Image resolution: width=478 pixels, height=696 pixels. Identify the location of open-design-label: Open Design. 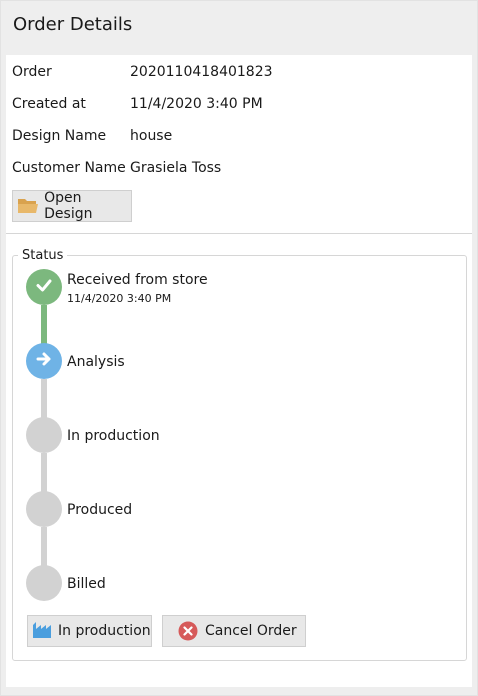
(68, 206).